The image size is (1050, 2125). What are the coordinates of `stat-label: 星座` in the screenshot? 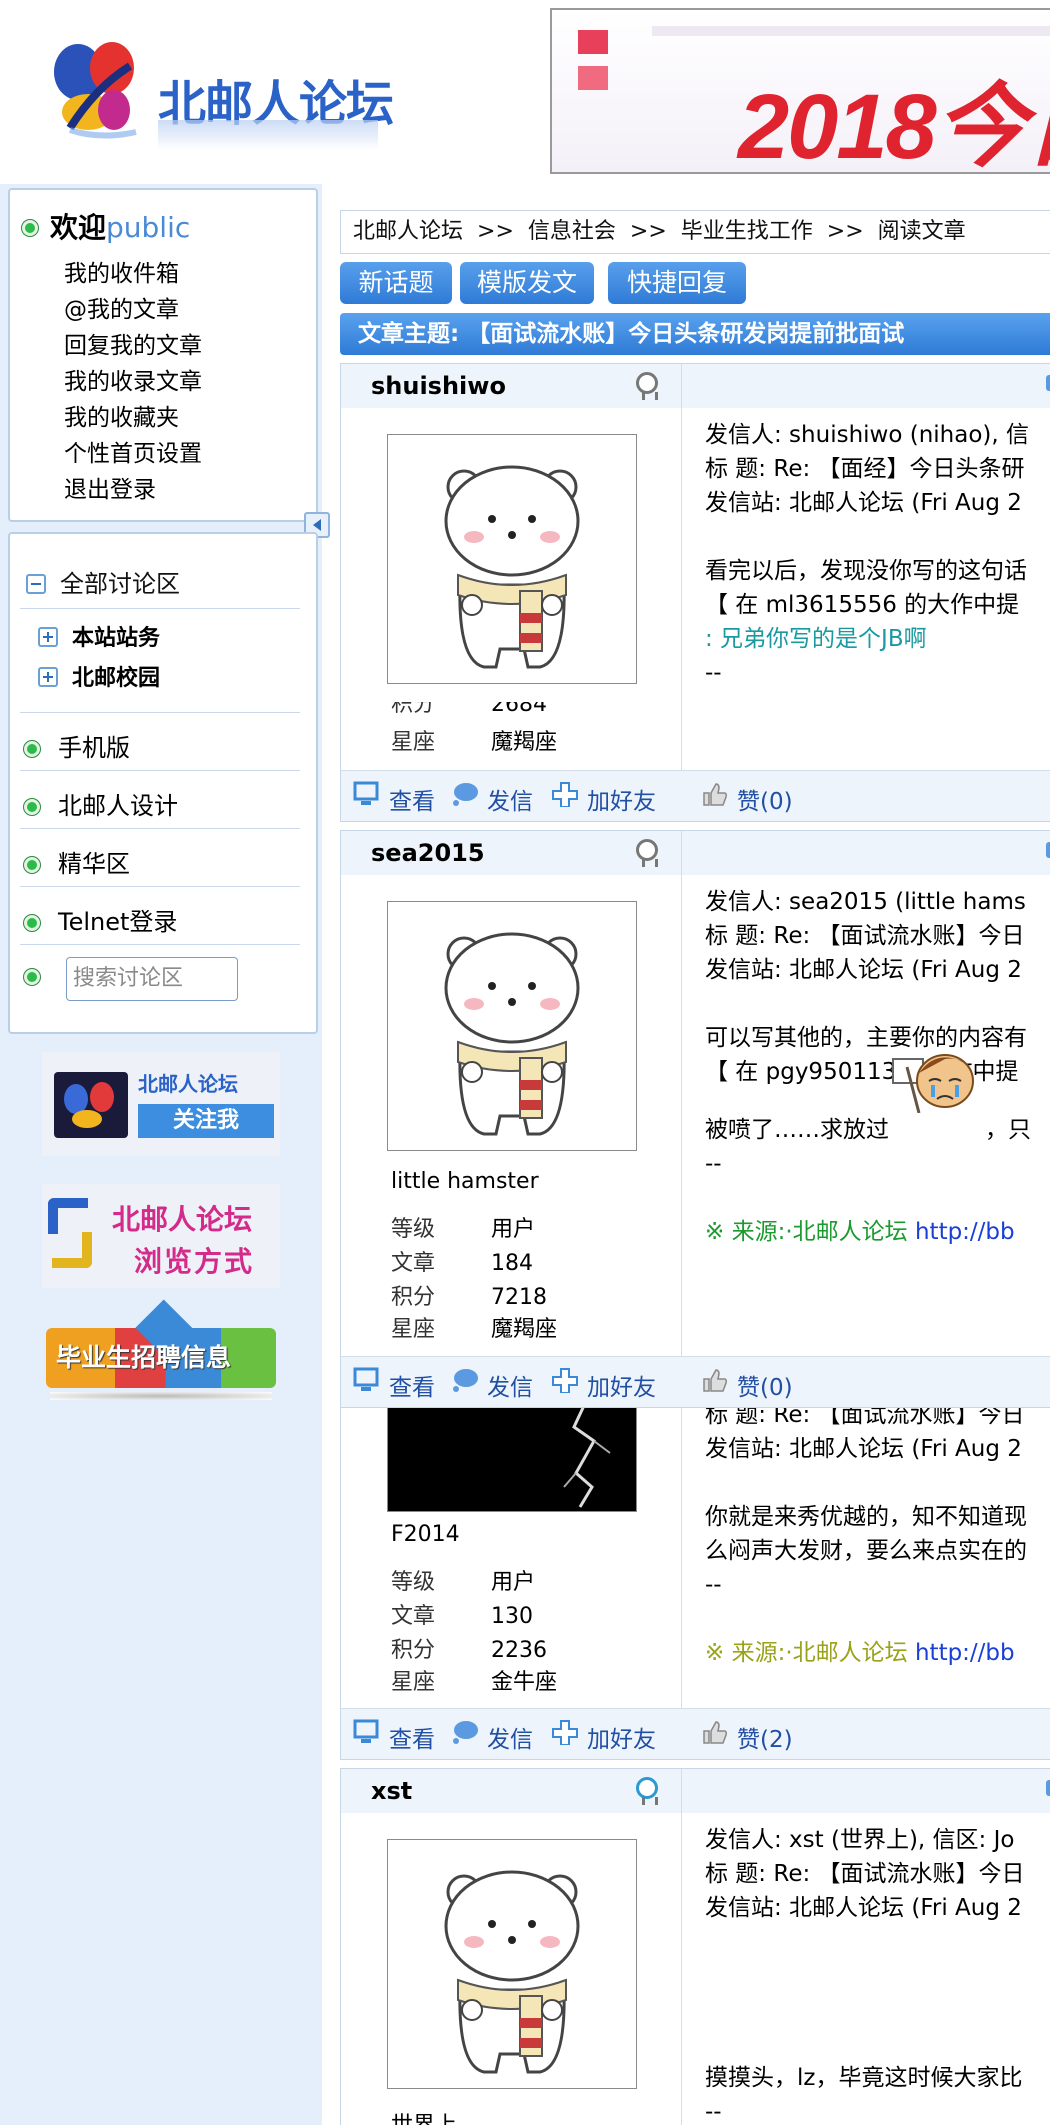 It's located at (413, 742).